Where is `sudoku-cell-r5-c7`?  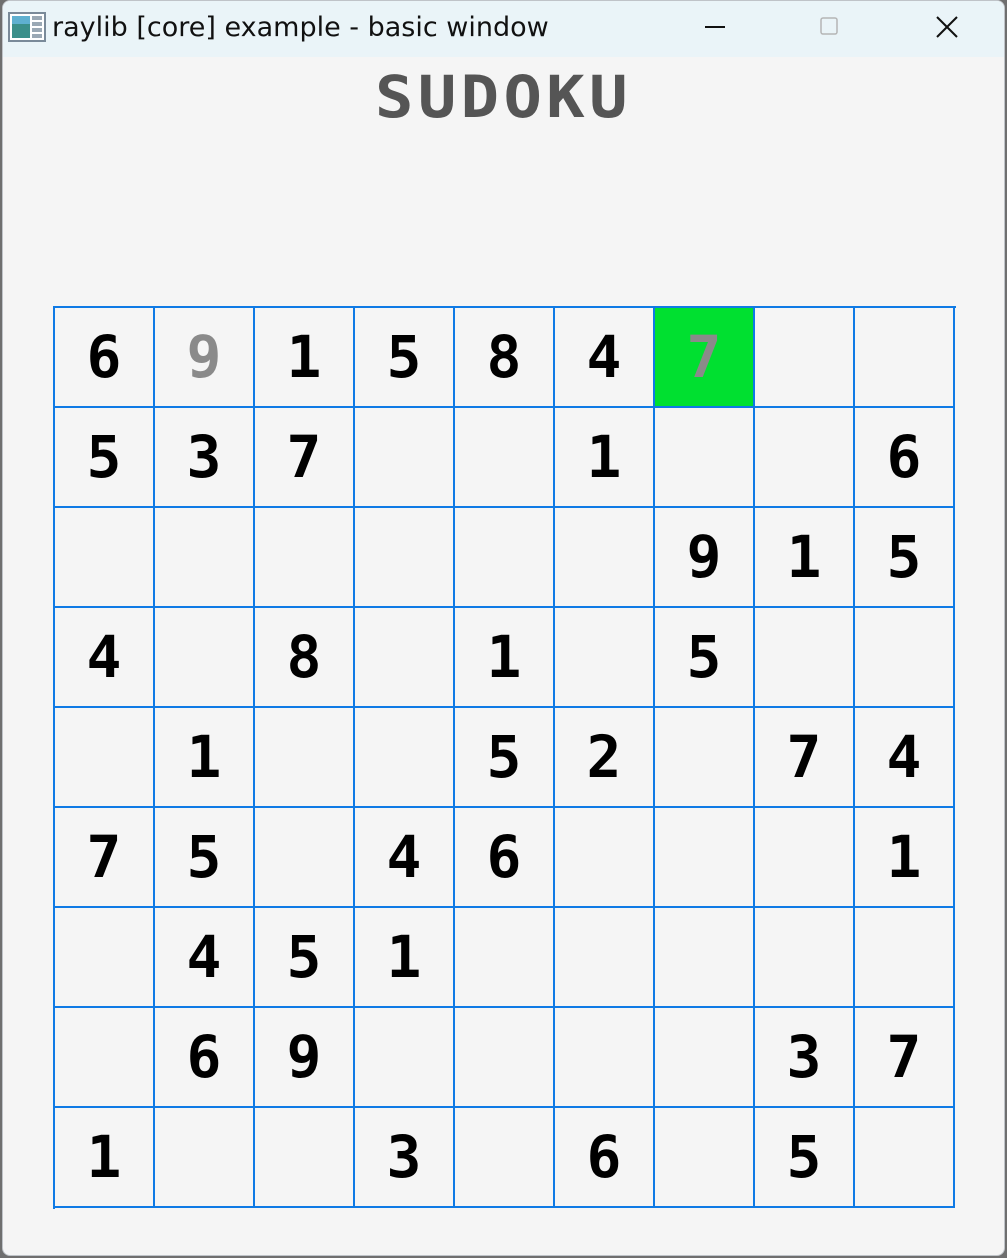 sudoku-cell-r5-c7 is located at coordinates (705, 758).